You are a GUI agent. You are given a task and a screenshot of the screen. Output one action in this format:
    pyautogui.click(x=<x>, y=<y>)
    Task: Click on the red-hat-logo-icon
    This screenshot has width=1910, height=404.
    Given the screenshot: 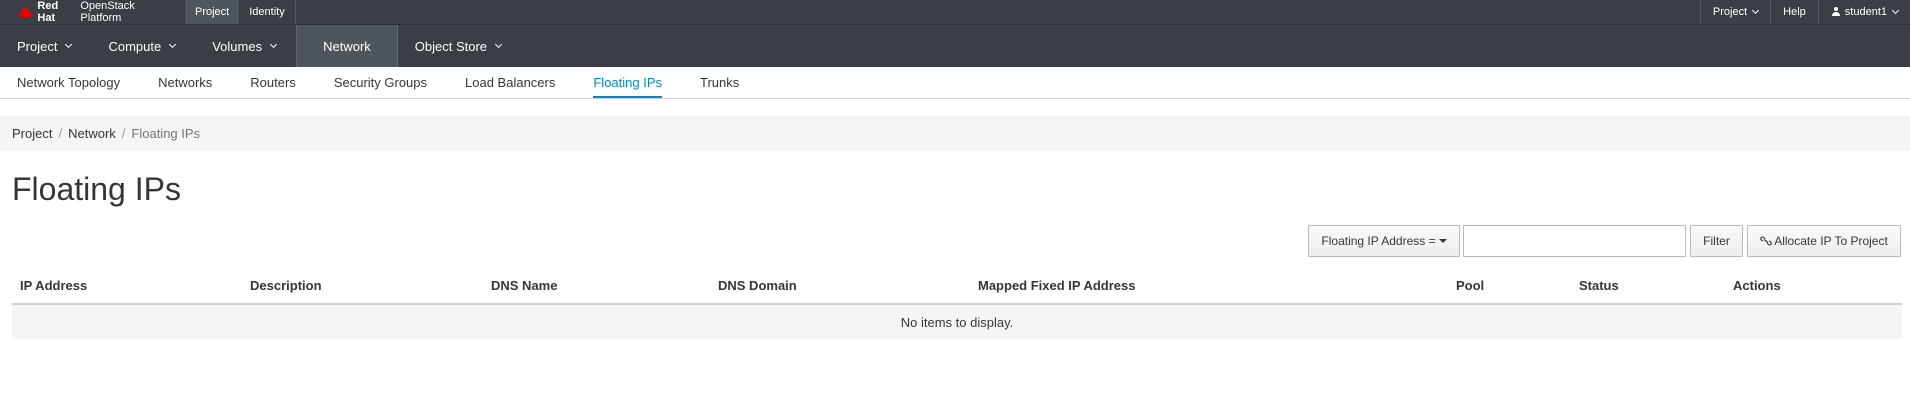 What is the action you would take?
    pyautogui.click(x=25, y=12)
    